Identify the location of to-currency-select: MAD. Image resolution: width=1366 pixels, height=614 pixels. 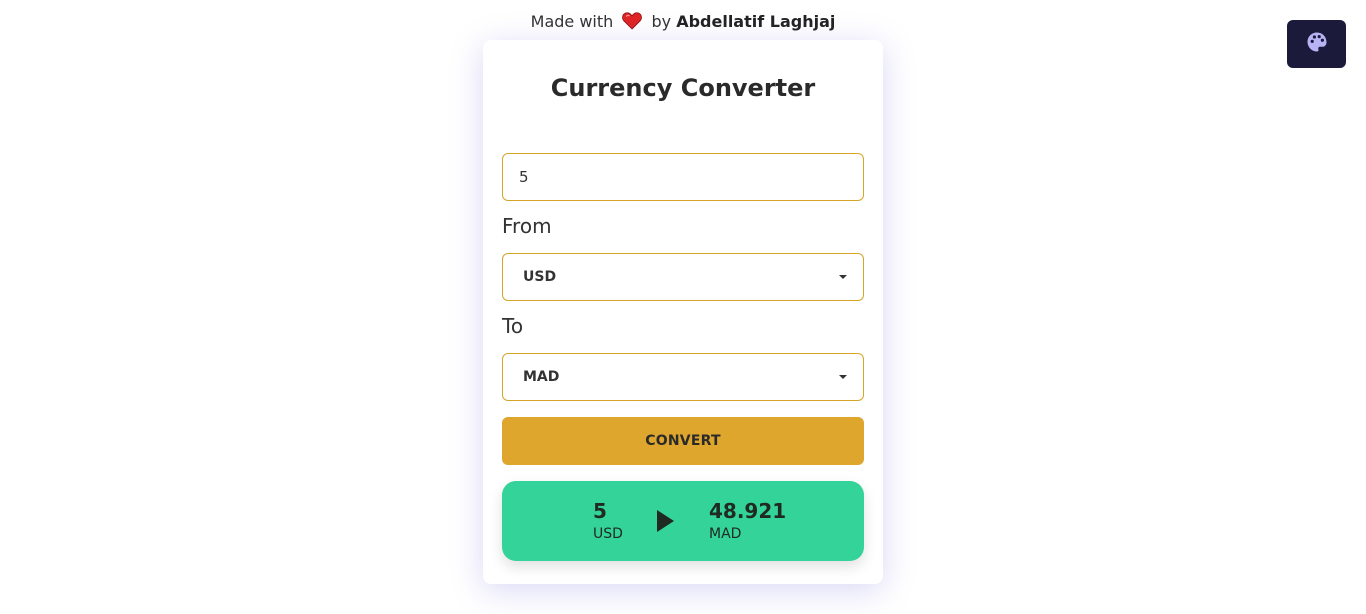
(683, 377).